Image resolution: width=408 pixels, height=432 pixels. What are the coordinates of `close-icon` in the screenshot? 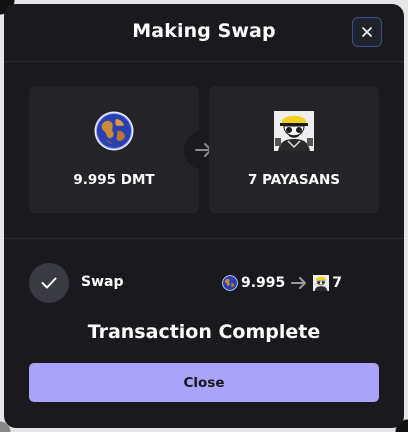 It's located at (367, 32).